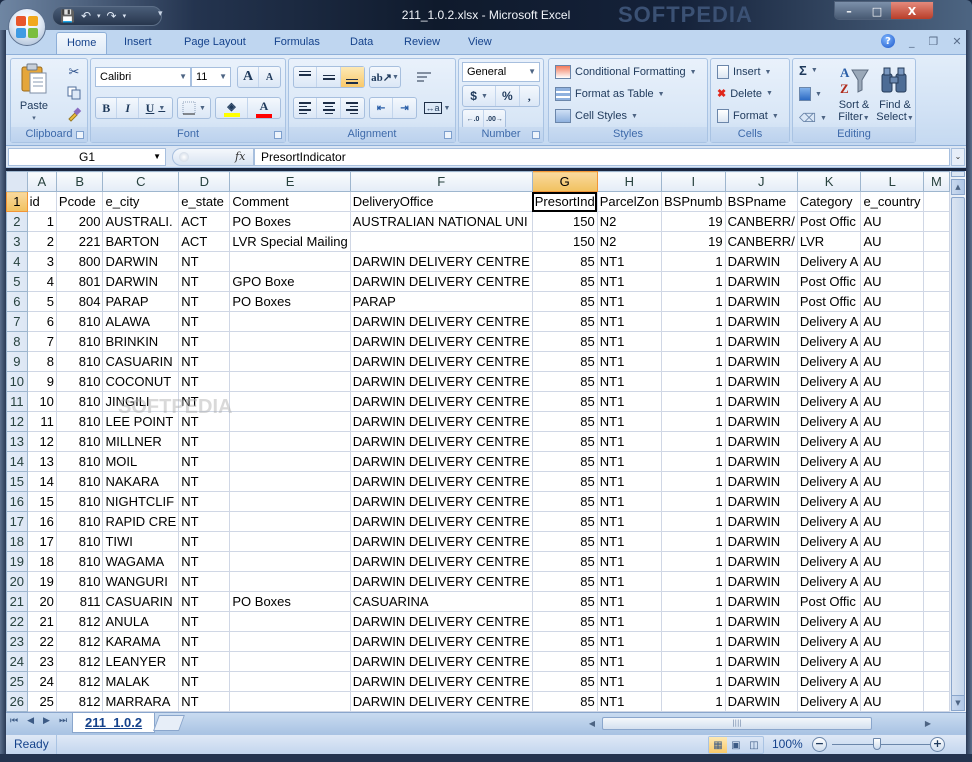 The image size is (972, 762). What do you see at coordinates (829, 381) in the screenshot?
I see `cell-k10: Delivery A` at bounding box center [829, 381].